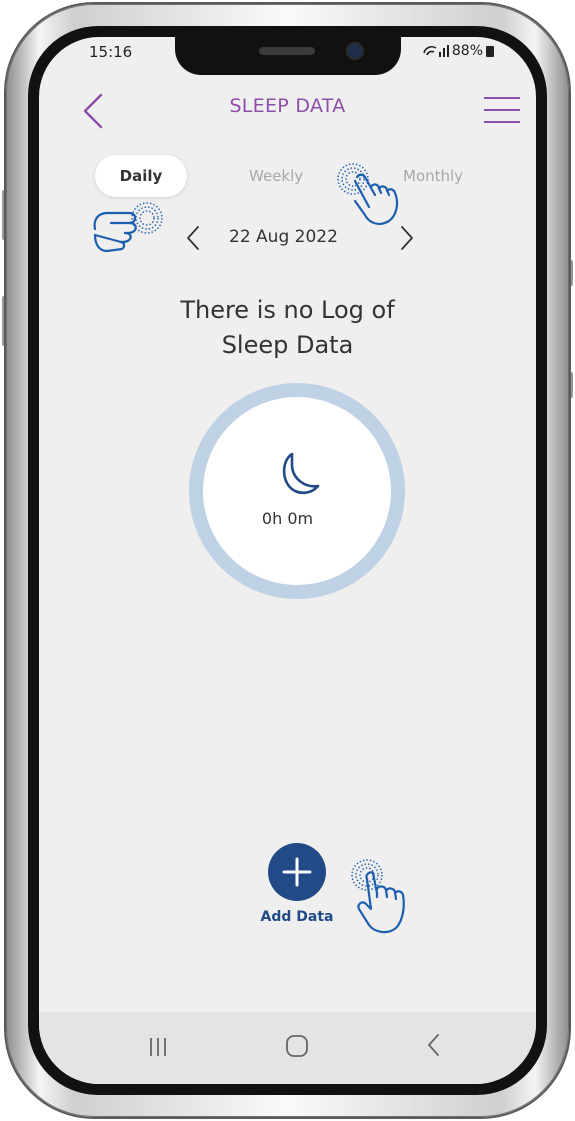 This screenshot has width=575, height=1121. I want to click on battery-icon, so click(490, 51).